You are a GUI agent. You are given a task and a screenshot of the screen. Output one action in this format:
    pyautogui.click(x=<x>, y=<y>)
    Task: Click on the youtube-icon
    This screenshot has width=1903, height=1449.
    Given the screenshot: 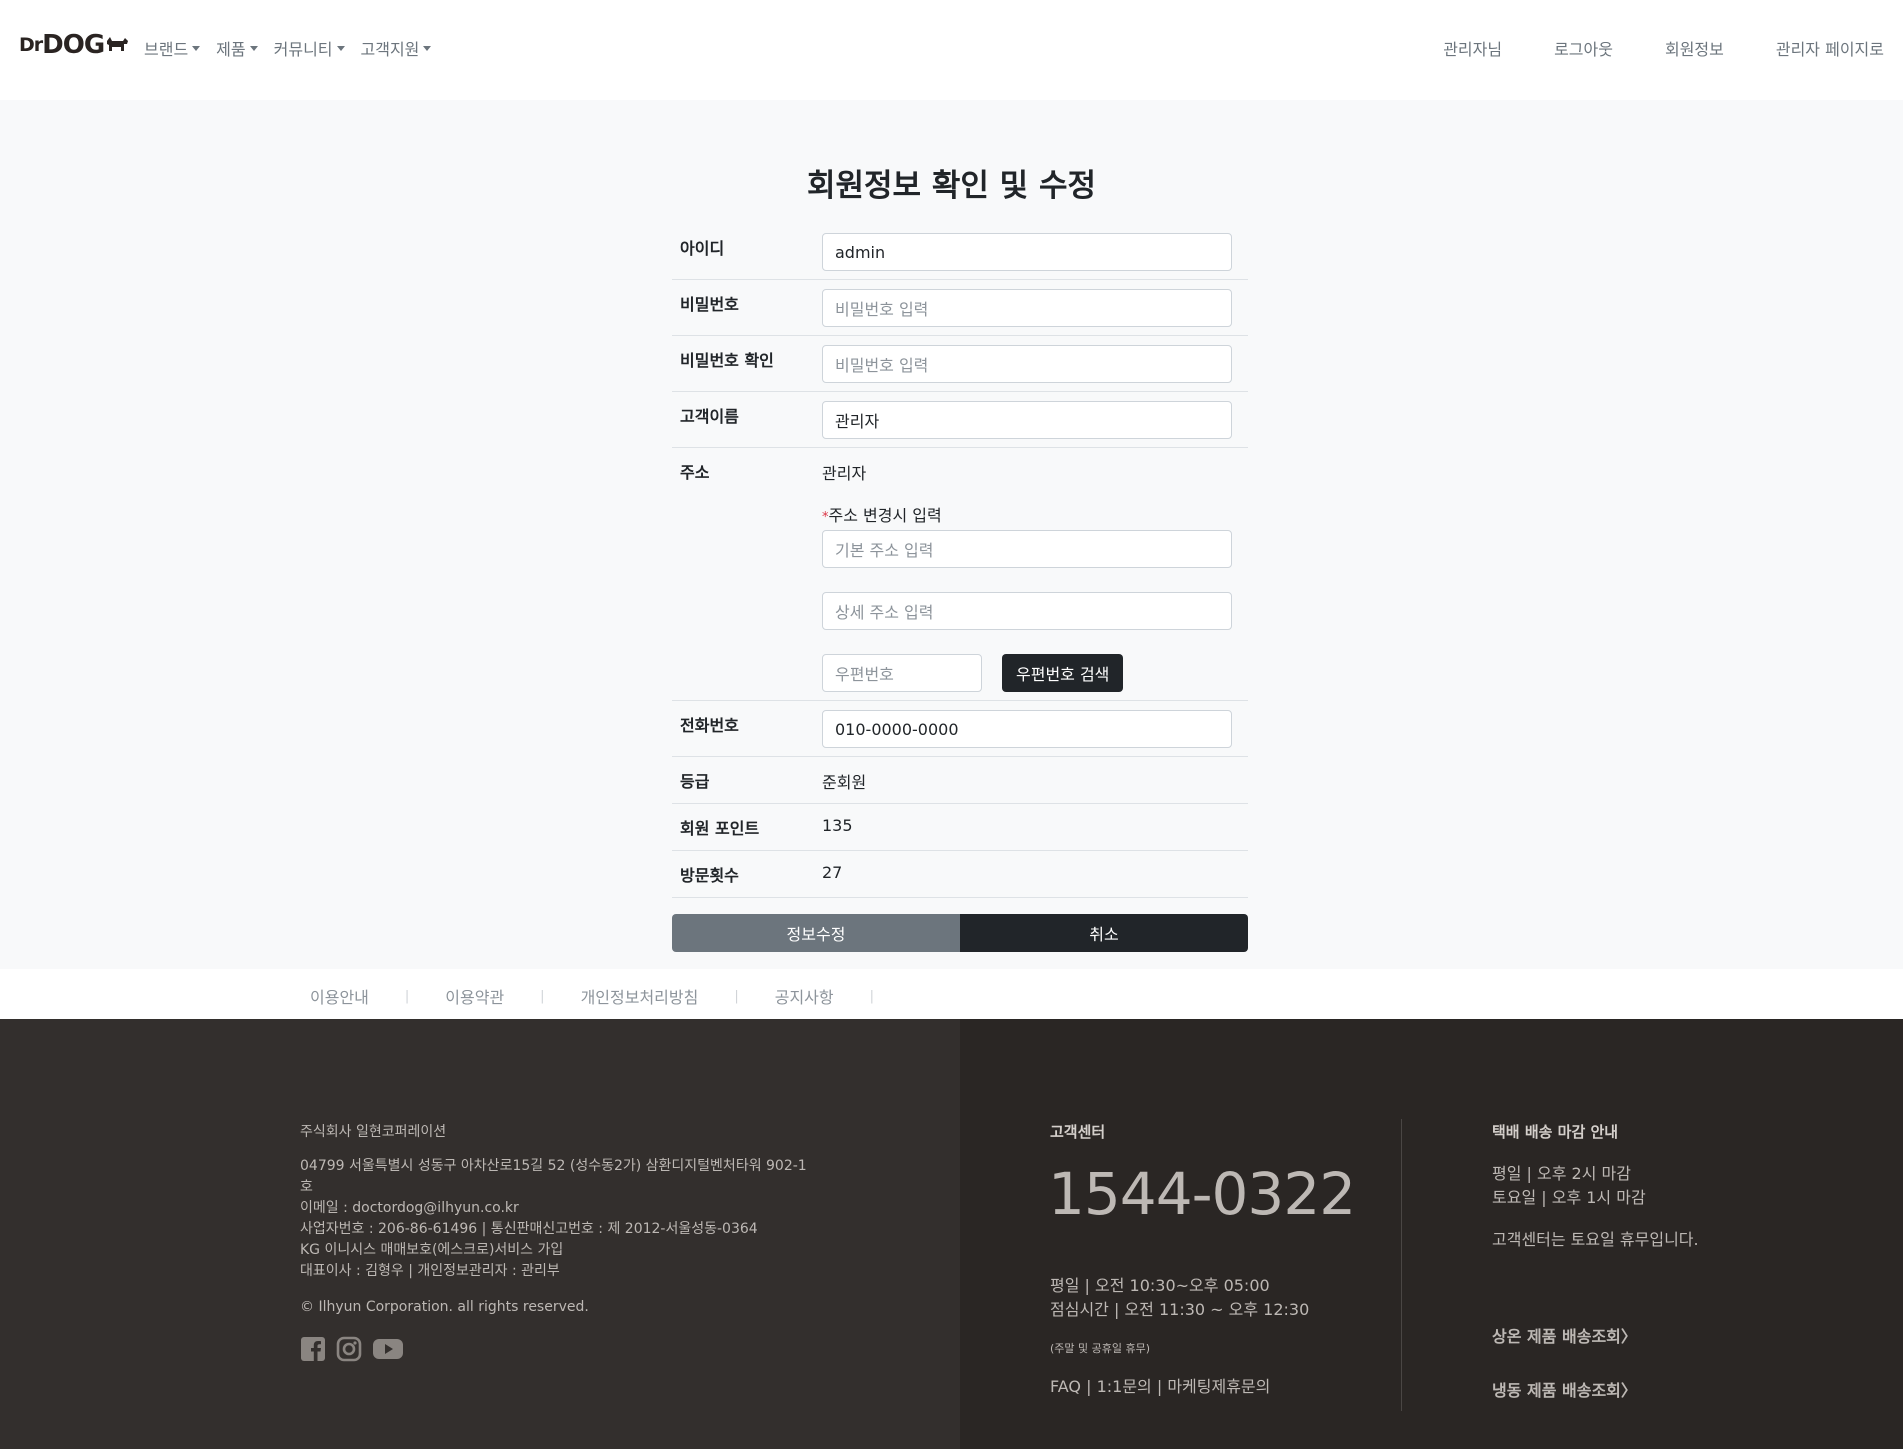 What is the action you would take?
    pyautogui.click(x=388, y=1349)
    